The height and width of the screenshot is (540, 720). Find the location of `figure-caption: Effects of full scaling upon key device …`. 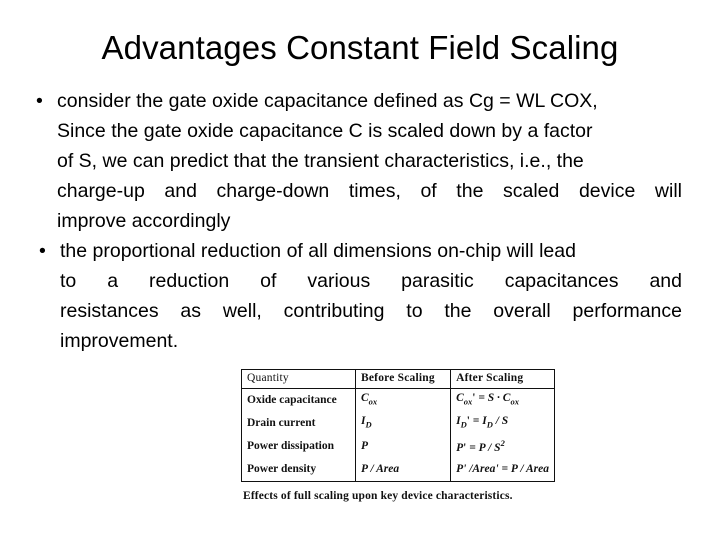

figure-caption: Effects of full scaling upon key device … is located at coordinates (378, 496).